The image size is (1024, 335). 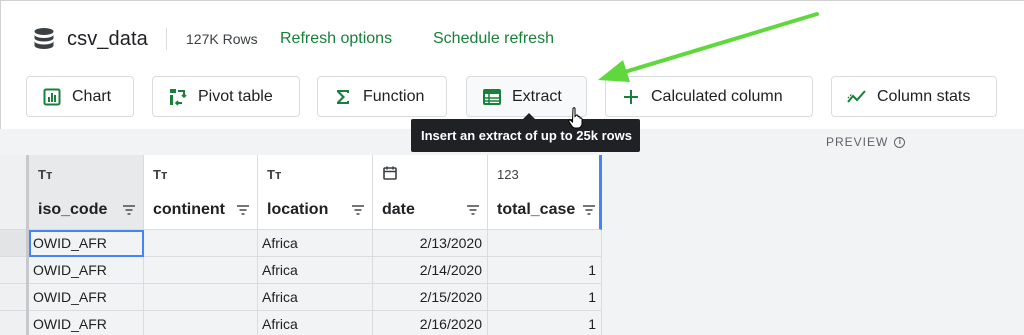 What do you see at coordinates (857, 142) in the screenshot?
I see `preview-label: PREVIEW` at bounding box center [857, 142].